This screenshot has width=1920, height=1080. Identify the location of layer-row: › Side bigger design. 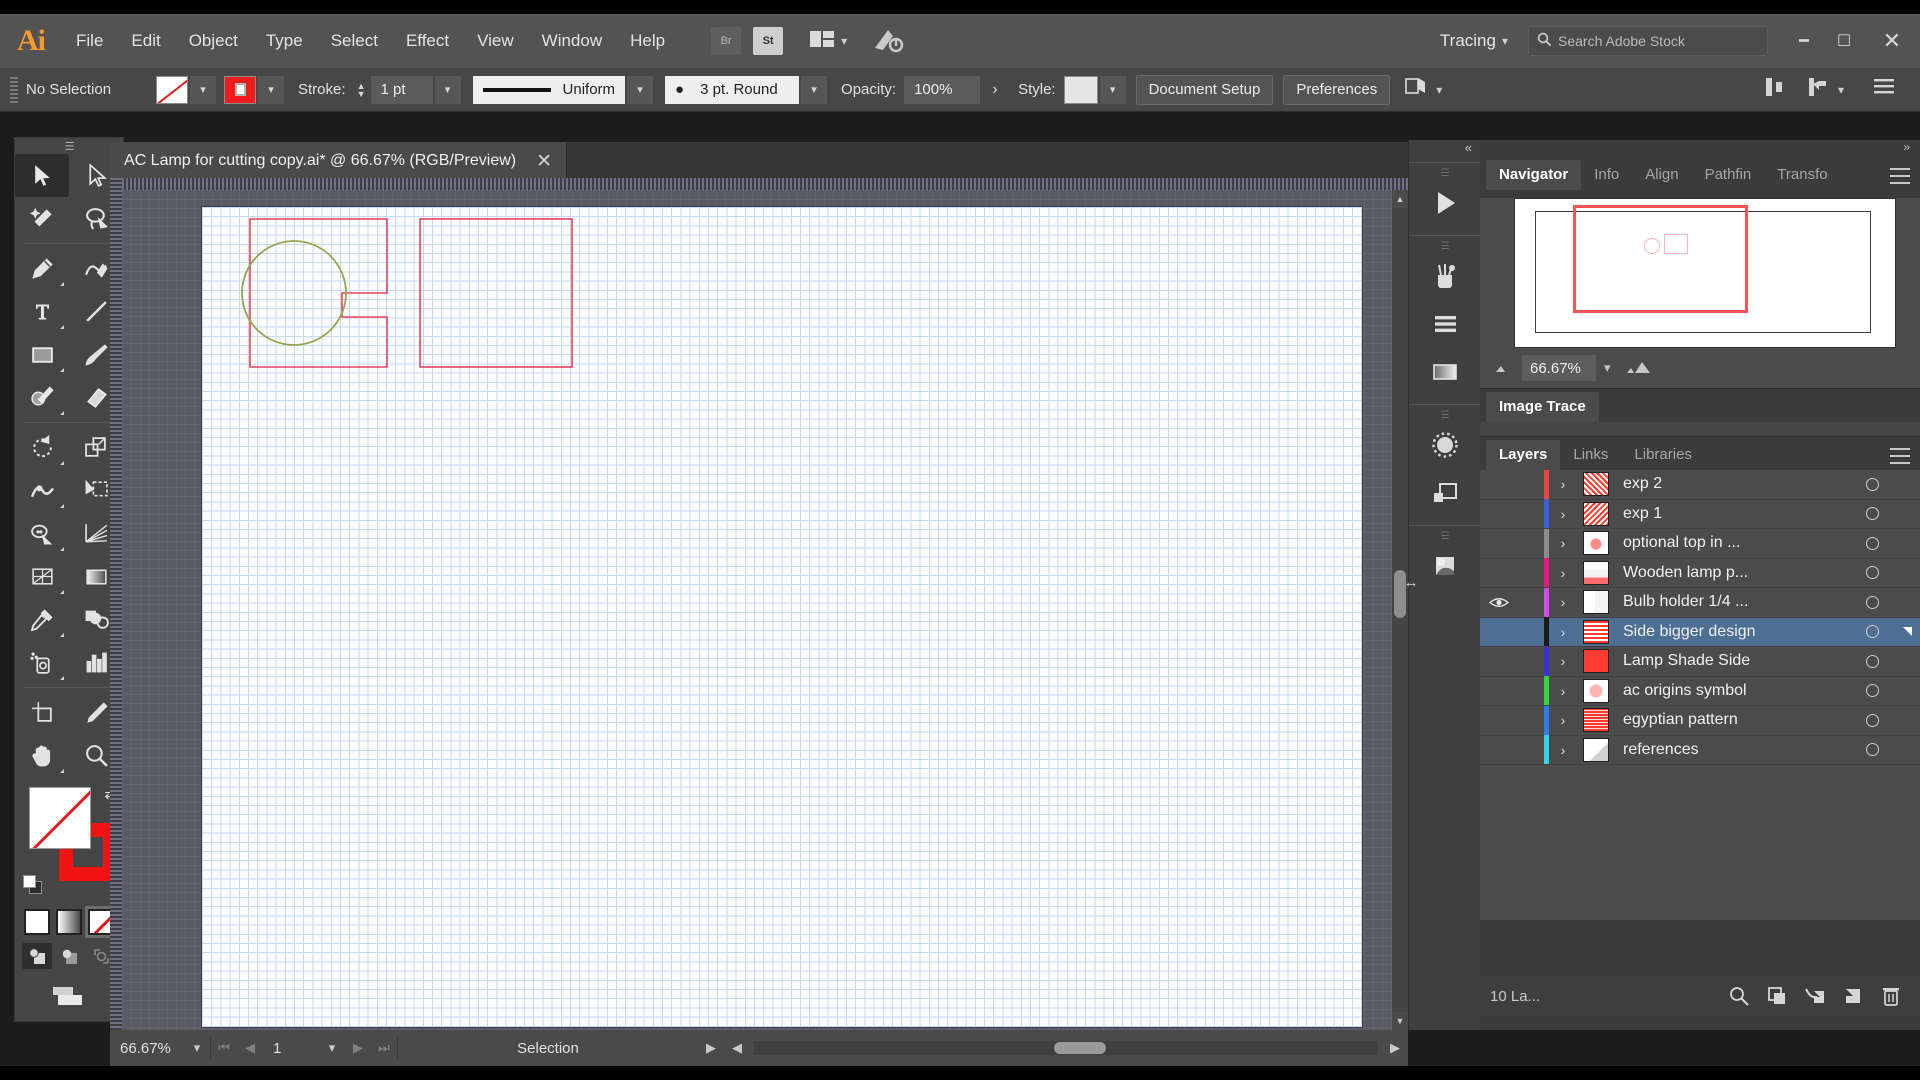
(1700, 632).